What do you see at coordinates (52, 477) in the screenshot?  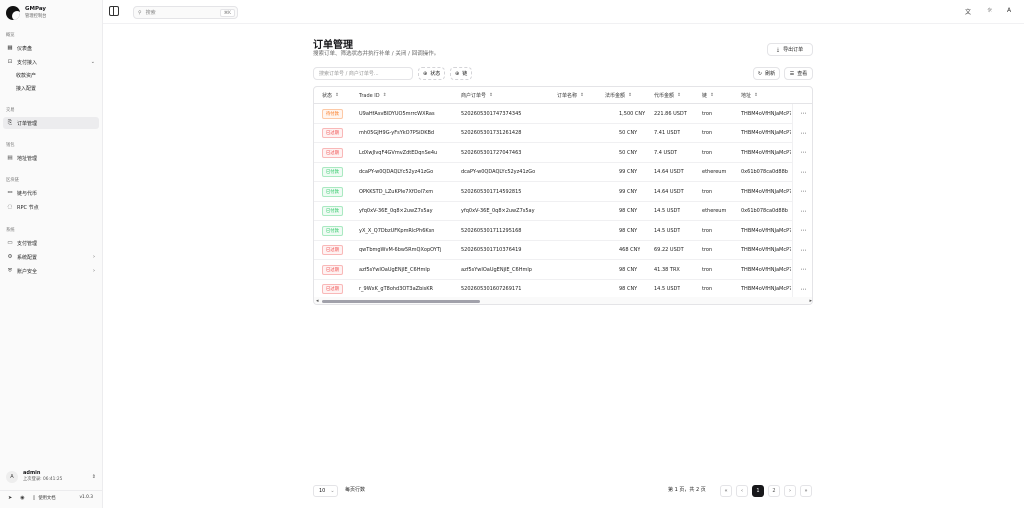 I see `user-menu: A admin 上次登录: 06:41:25 ⇕` at bounding box center [52, 477].